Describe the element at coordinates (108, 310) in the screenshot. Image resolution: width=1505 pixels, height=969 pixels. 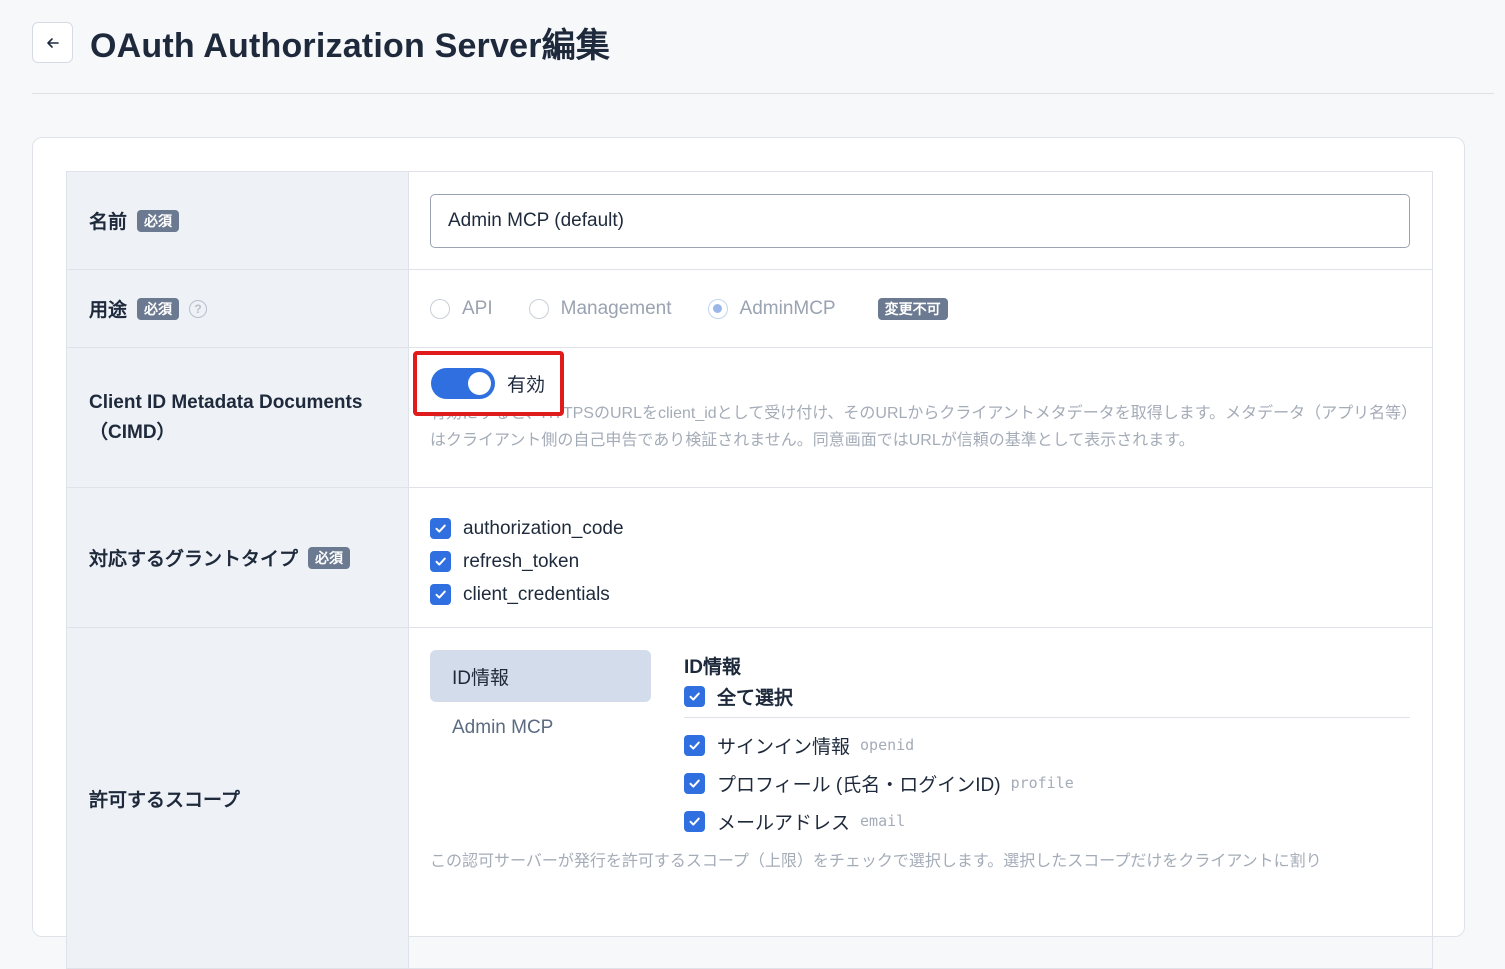
I see `usage-label: 用途` at that location.